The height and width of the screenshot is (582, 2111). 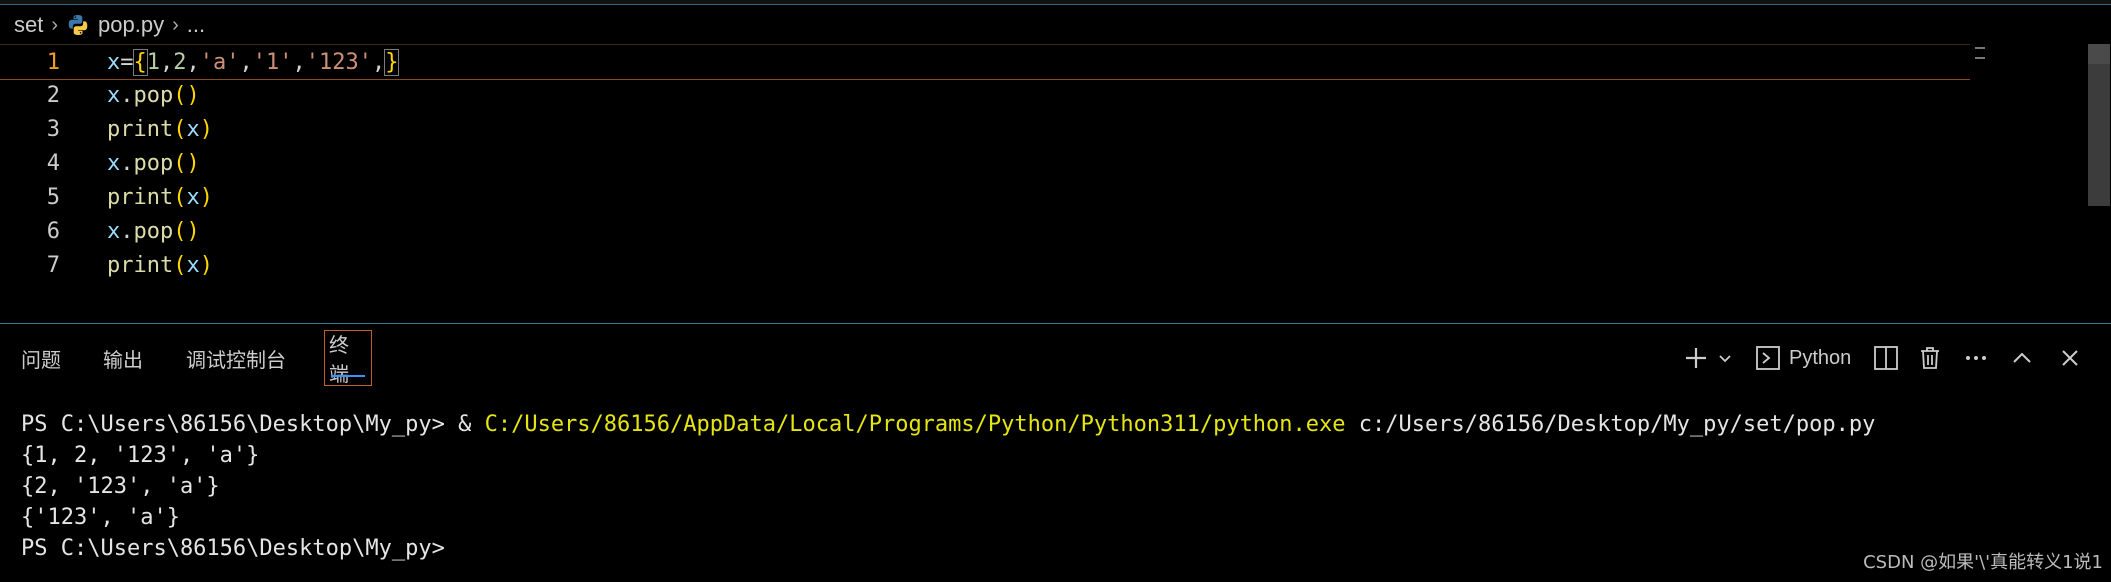 What do you see at coordinates (1820, 357) in the screenshot?
I see `terminal-profile-label: Python` at bounding box center [1820, 357].